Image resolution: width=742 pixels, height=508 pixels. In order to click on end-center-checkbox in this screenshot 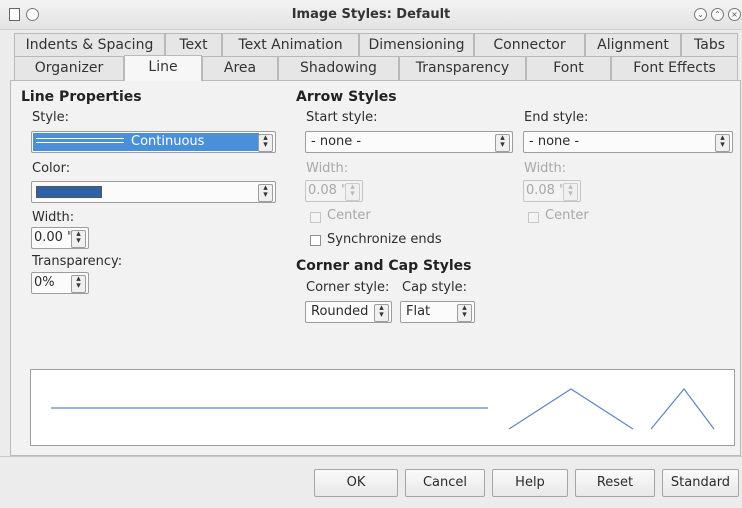, I will do `click(533, 217)`.